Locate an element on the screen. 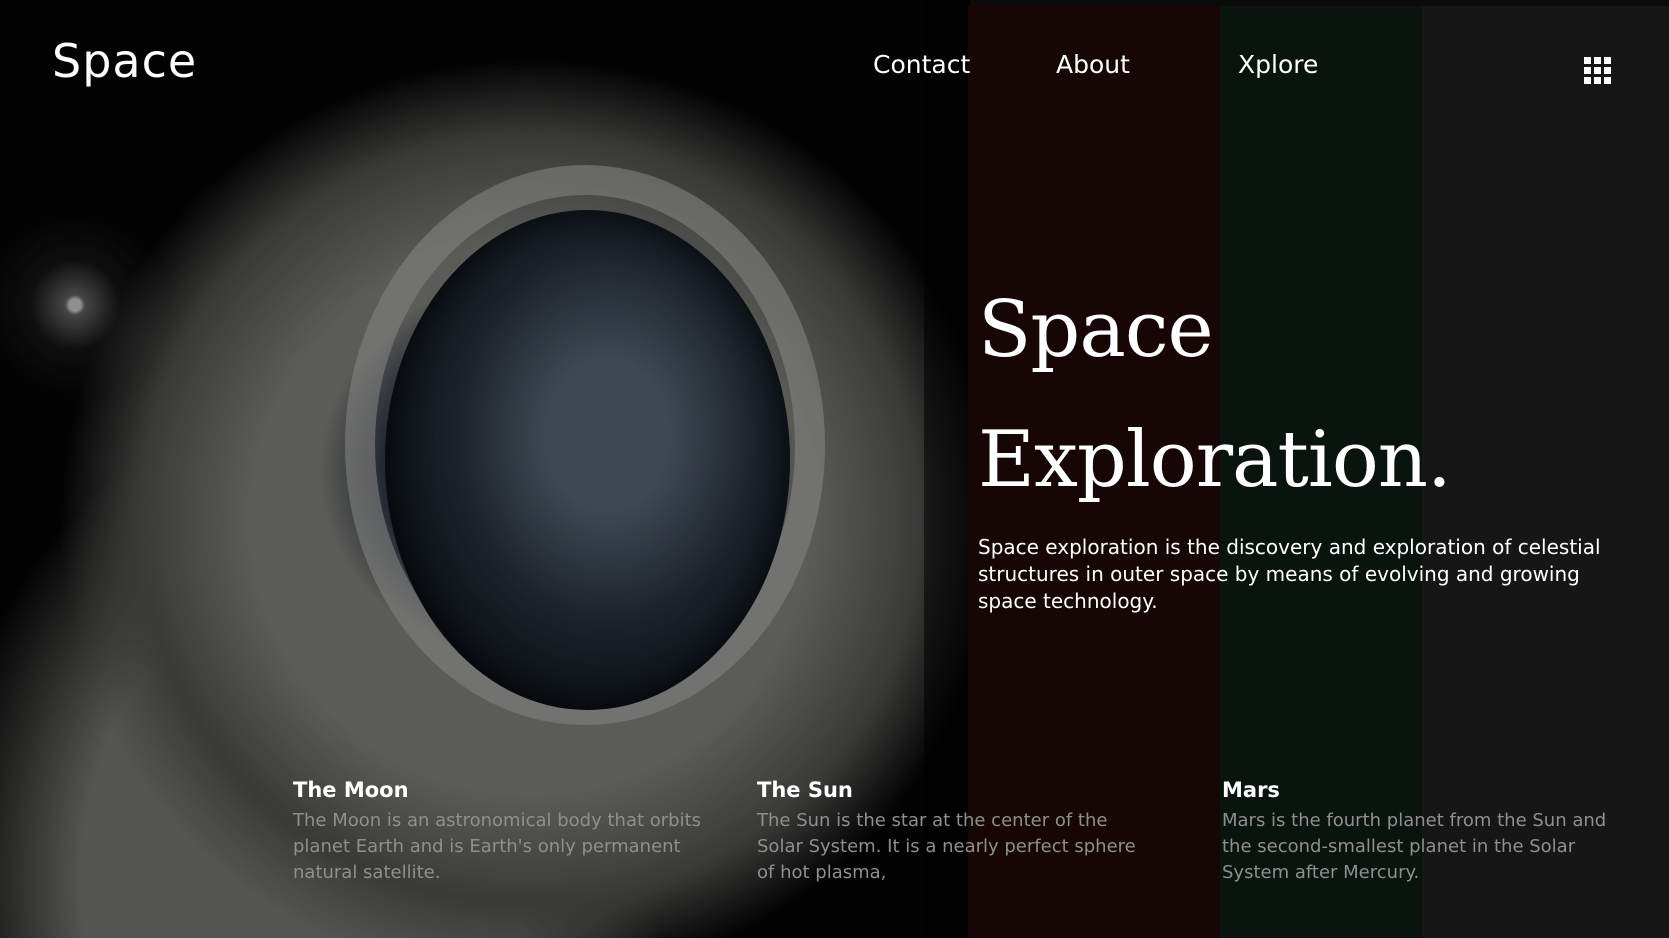 The width and height of the screenshot is (1669, 938). site-logo: Space is located at coordinates (124, 61).